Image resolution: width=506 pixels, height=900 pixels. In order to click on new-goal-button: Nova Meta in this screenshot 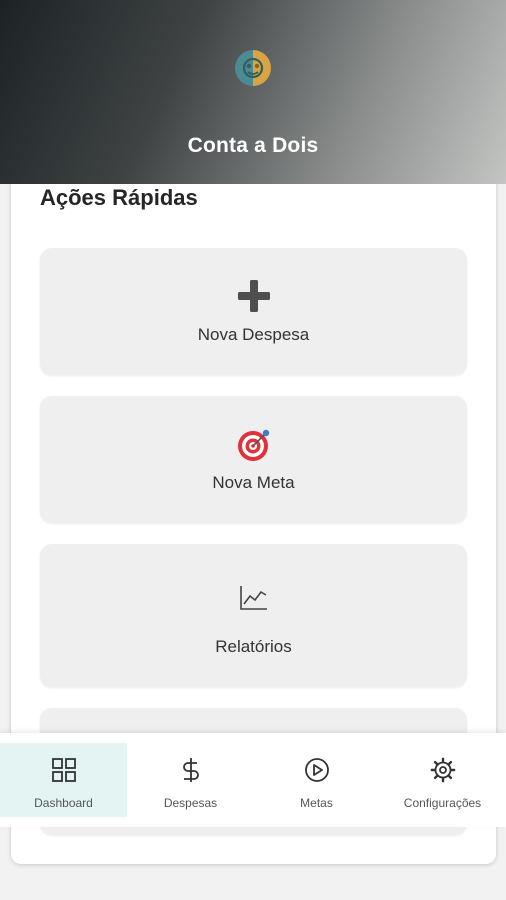, I will do `click(253, 459)`.